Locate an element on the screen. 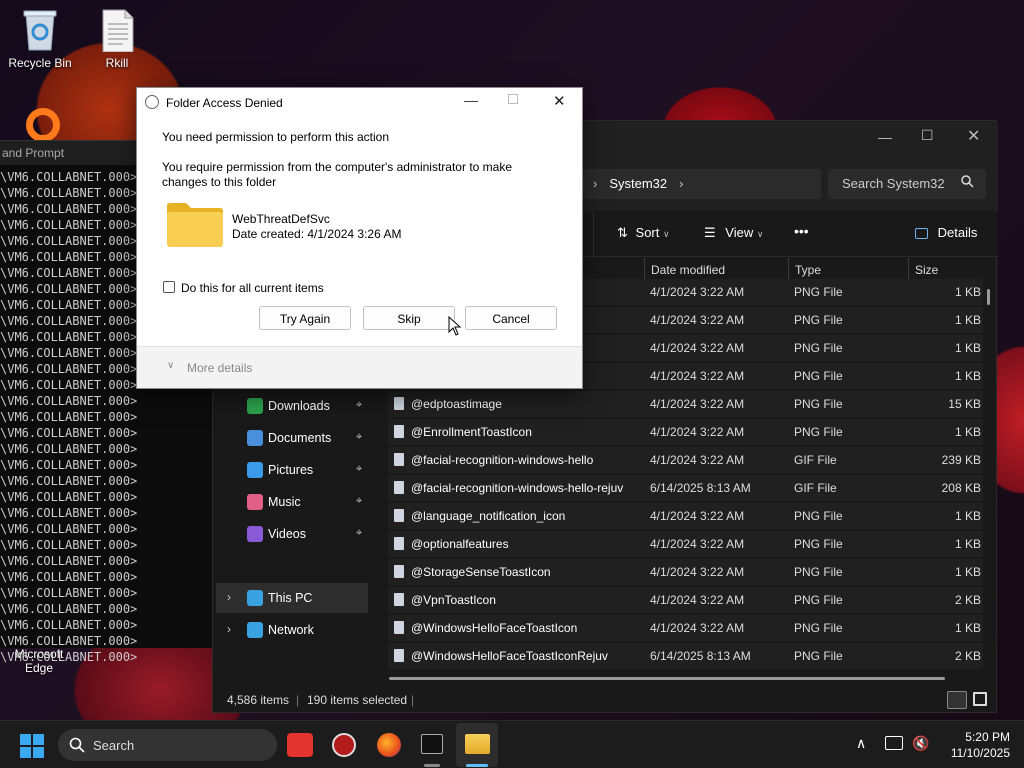 This screenshot has width=1024, height=768. search-icon is located at coordinates (77, 746).